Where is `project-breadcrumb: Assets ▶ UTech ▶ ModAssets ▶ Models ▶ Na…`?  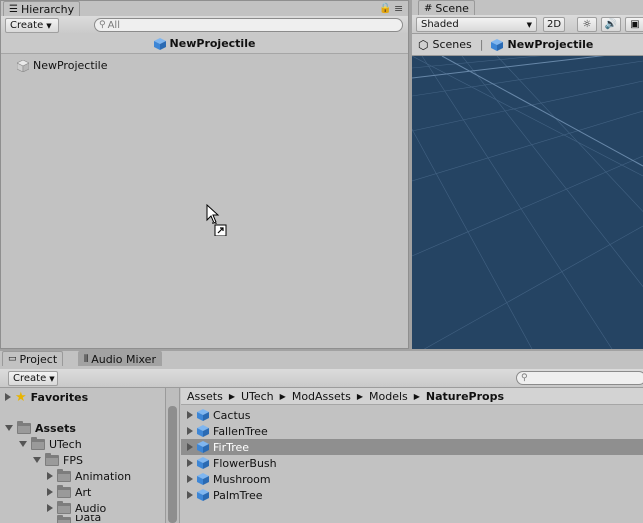
project-breadcrumb: Assets ▶ UTech ▶ ModAssets ▶ Models ▶ Na… is located at coordinates (412, 396).